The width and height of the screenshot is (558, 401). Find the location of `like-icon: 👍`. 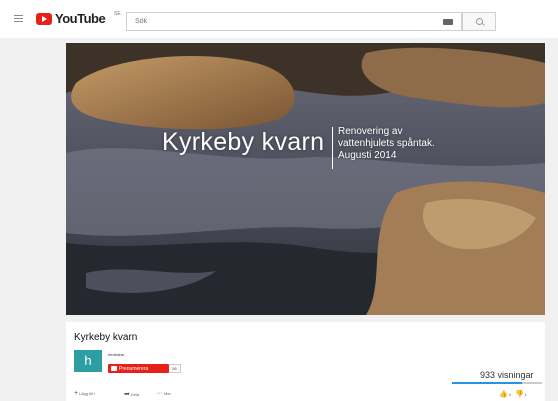

like-icon: 👍 is located at coordinates (503, 394).